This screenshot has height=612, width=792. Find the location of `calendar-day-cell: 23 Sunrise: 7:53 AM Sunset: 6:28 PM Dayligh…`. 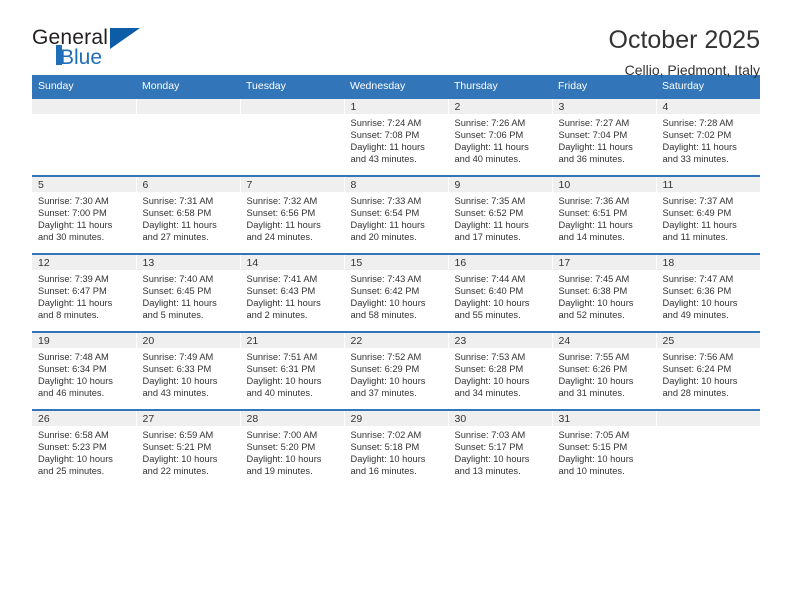

calendar-day-cell: 23 Sunrise: 7:53 AM Sunset: 6:28 PM Dayligh… is located at coordinates (499, 370).